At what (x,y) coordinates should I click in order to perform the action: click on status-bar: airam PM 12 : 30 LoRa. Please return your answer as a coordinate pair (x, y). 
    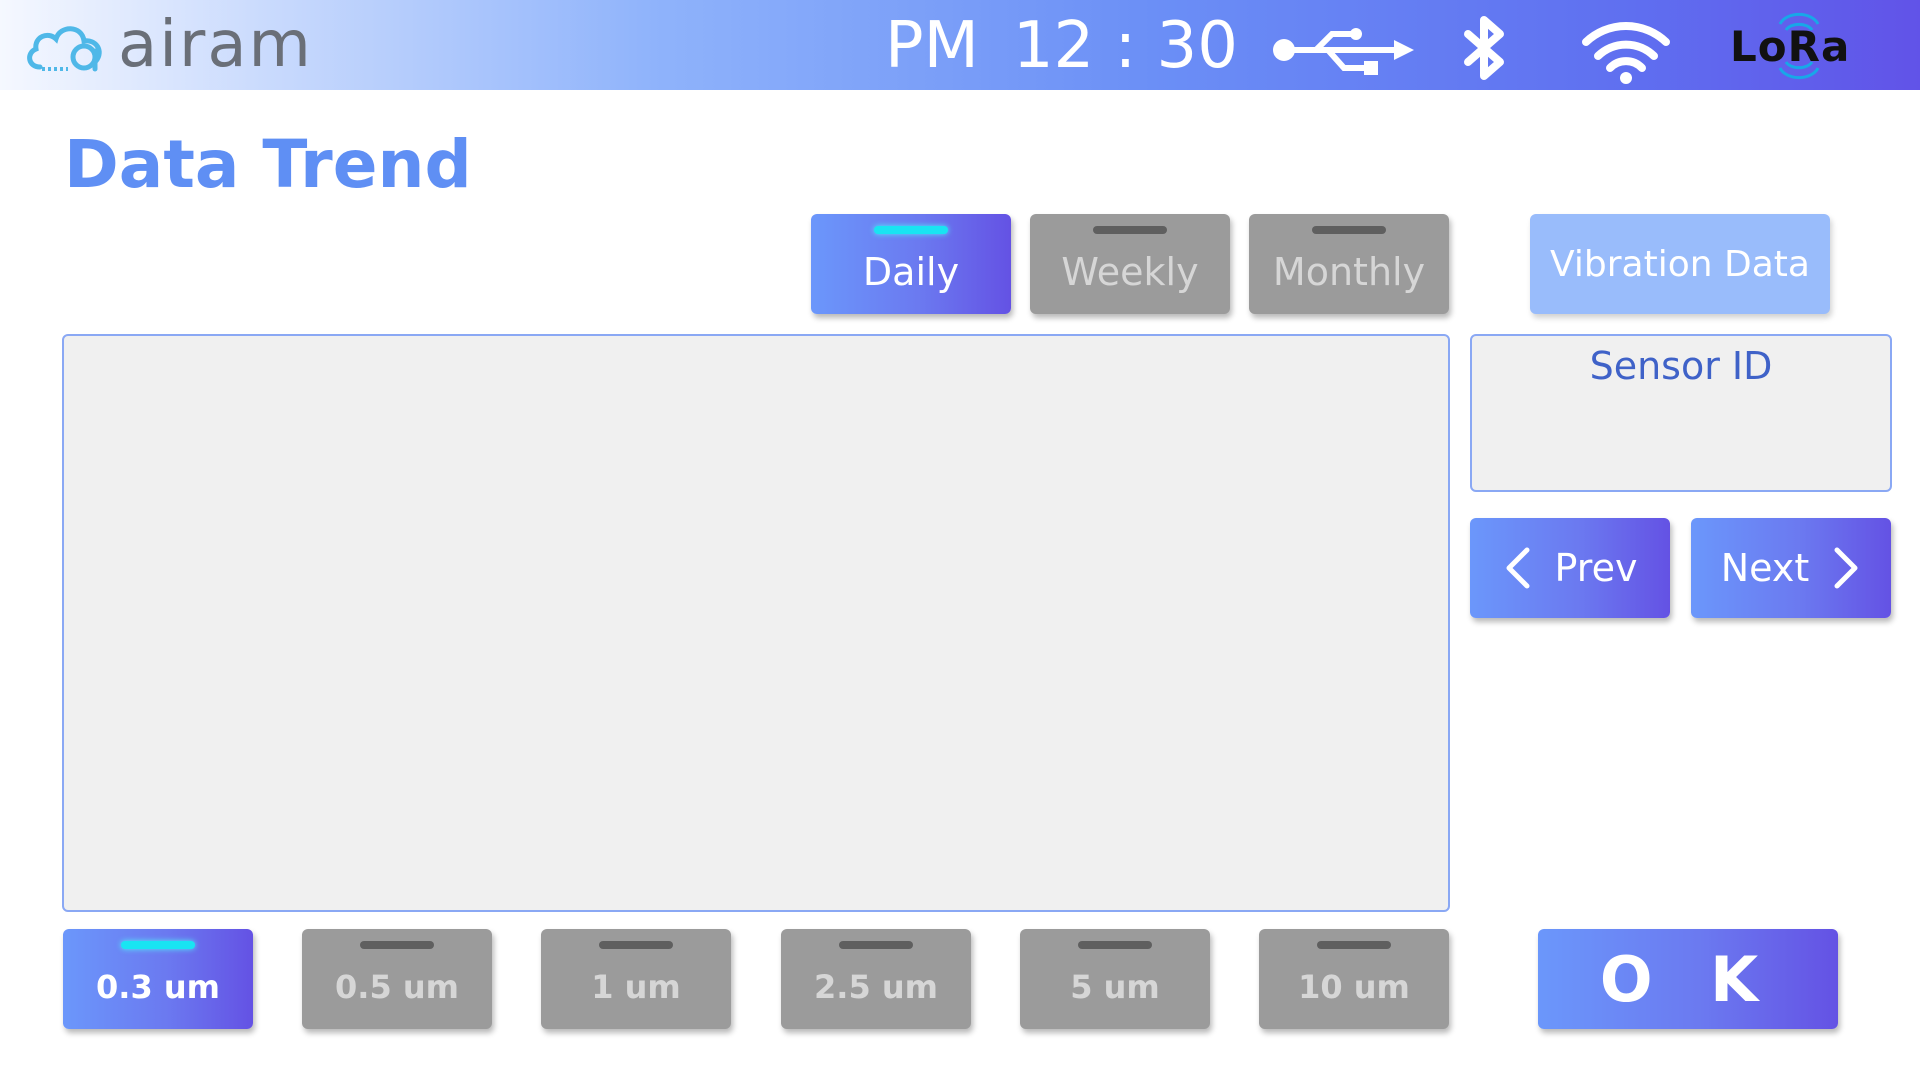
    Looking at the image, I should click on (960, 45).